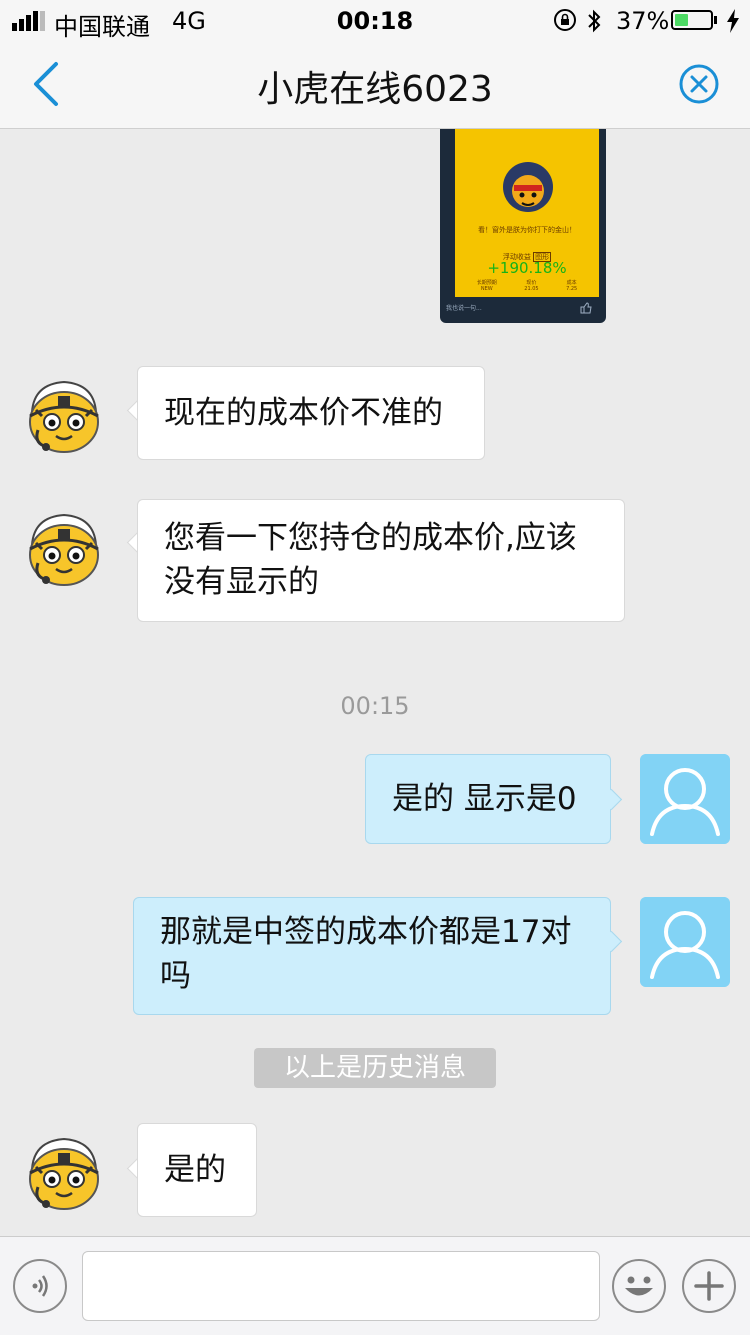 The width and height of the screenshot is (750, 1335). Describe the element at coordinates (565, 20) in the screenshot. I see `rotation-lock-icon` at that location.